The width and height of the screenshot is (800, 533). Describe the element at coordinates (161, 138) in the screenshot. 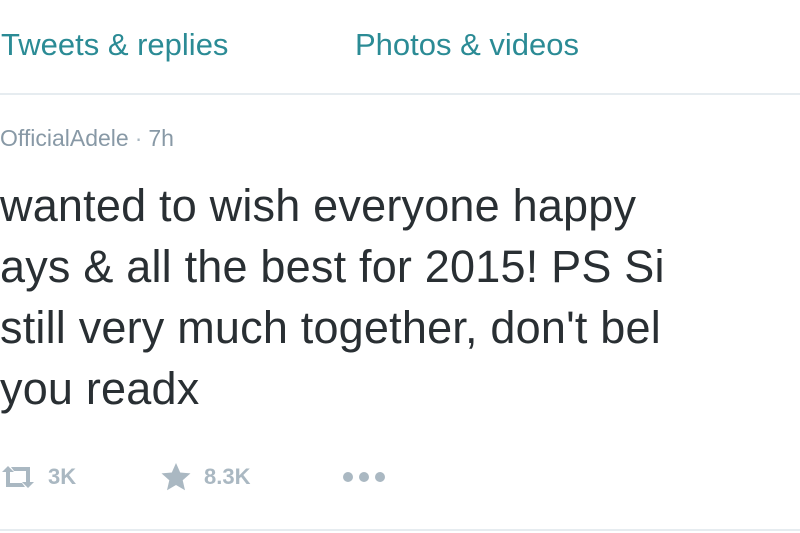

I see `tweet-timestamp: 7h` at that location.